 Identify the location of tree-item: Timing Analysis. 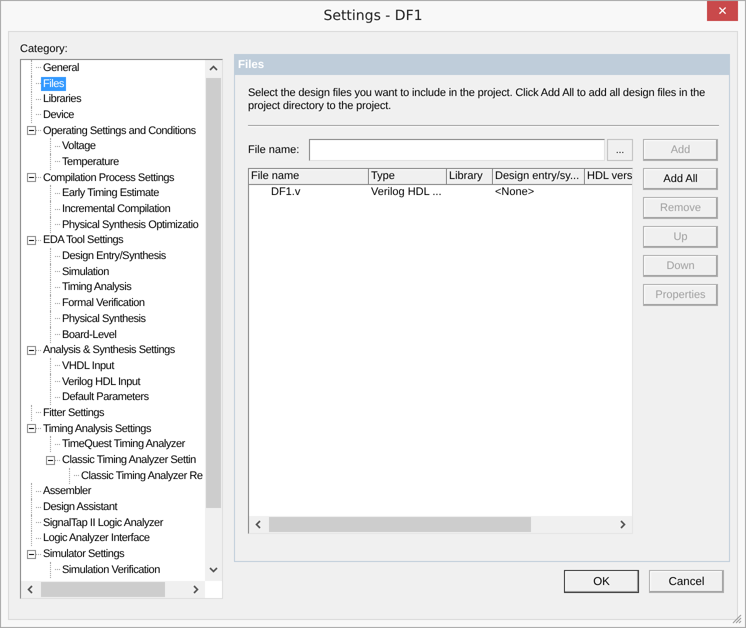
(97, 287).